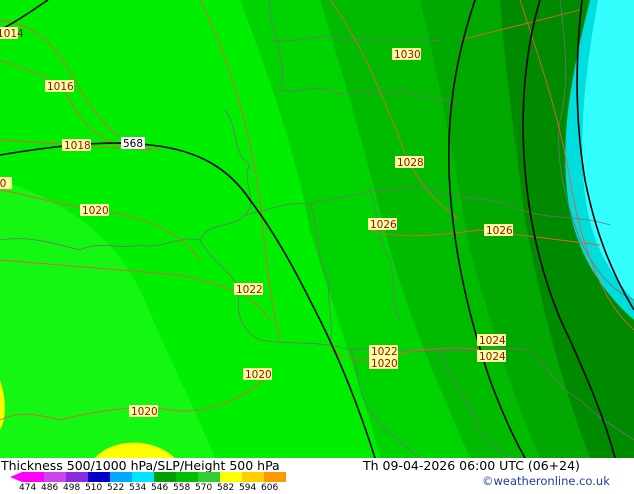 Image resolution: width=634 pixels, height=494 pixels. I want to click on height-label: 568, so click(133, 143).